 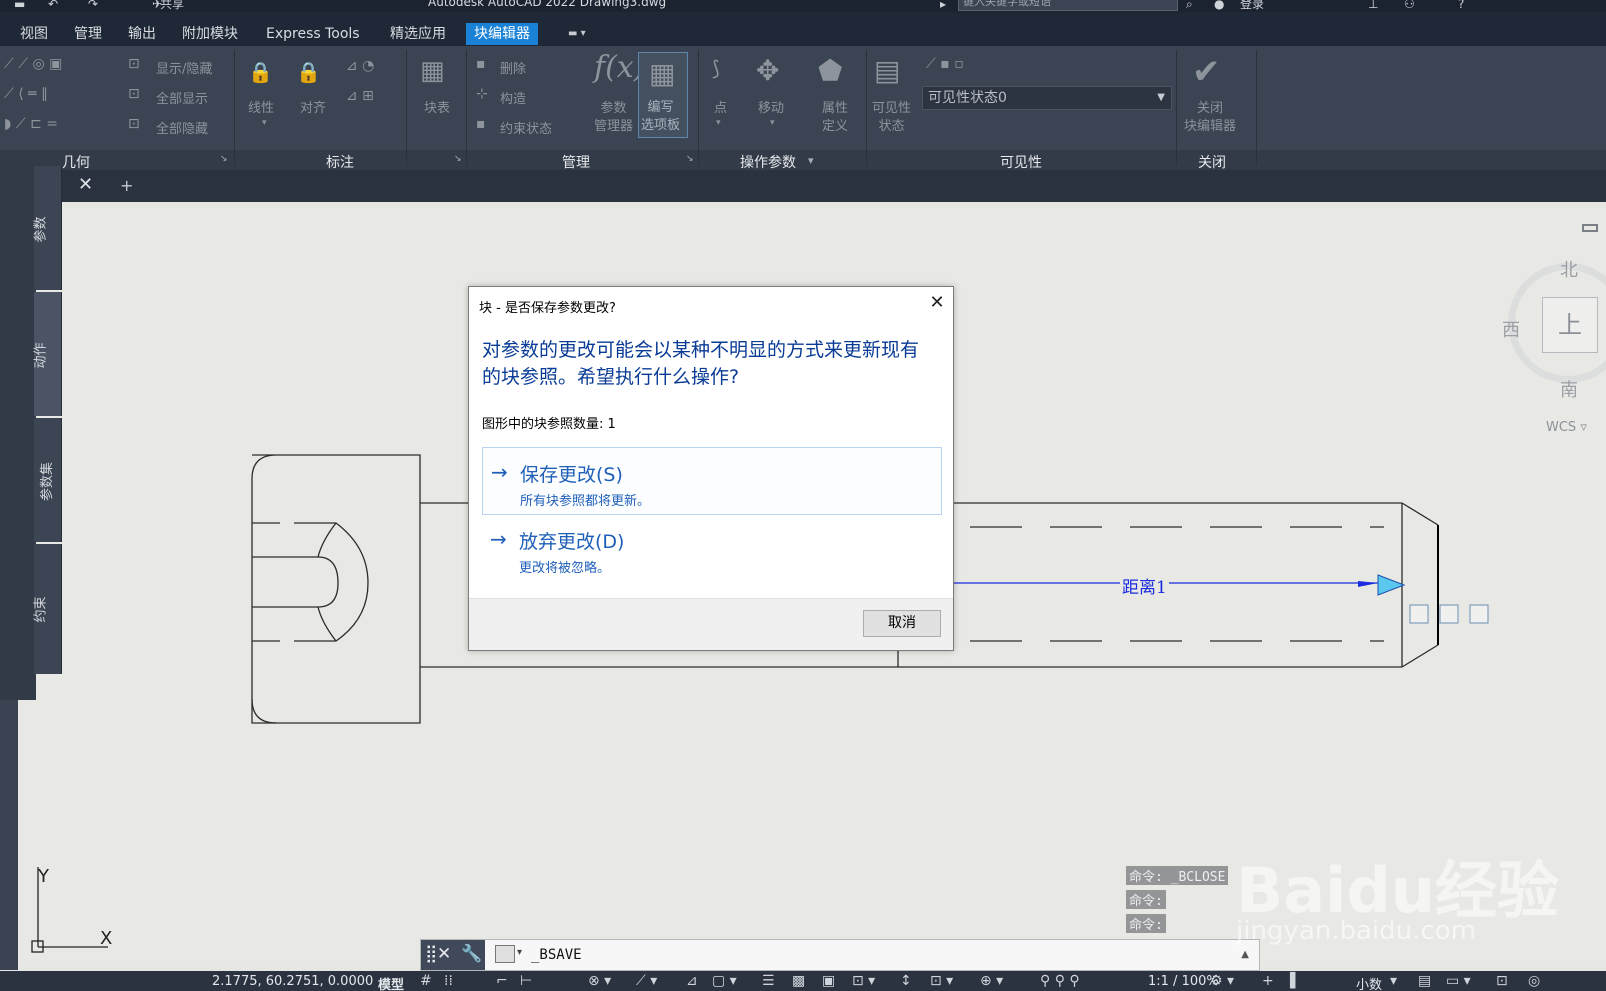 I want to click on chevron-down-icon: ▾, so click(x=519, y=952).